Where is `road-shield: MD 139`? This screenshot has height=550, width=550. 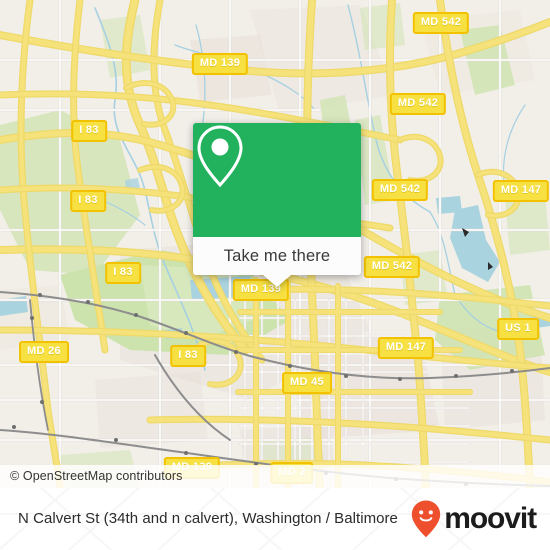
road-shield: MD 139 is located at coordinates (220, 64).